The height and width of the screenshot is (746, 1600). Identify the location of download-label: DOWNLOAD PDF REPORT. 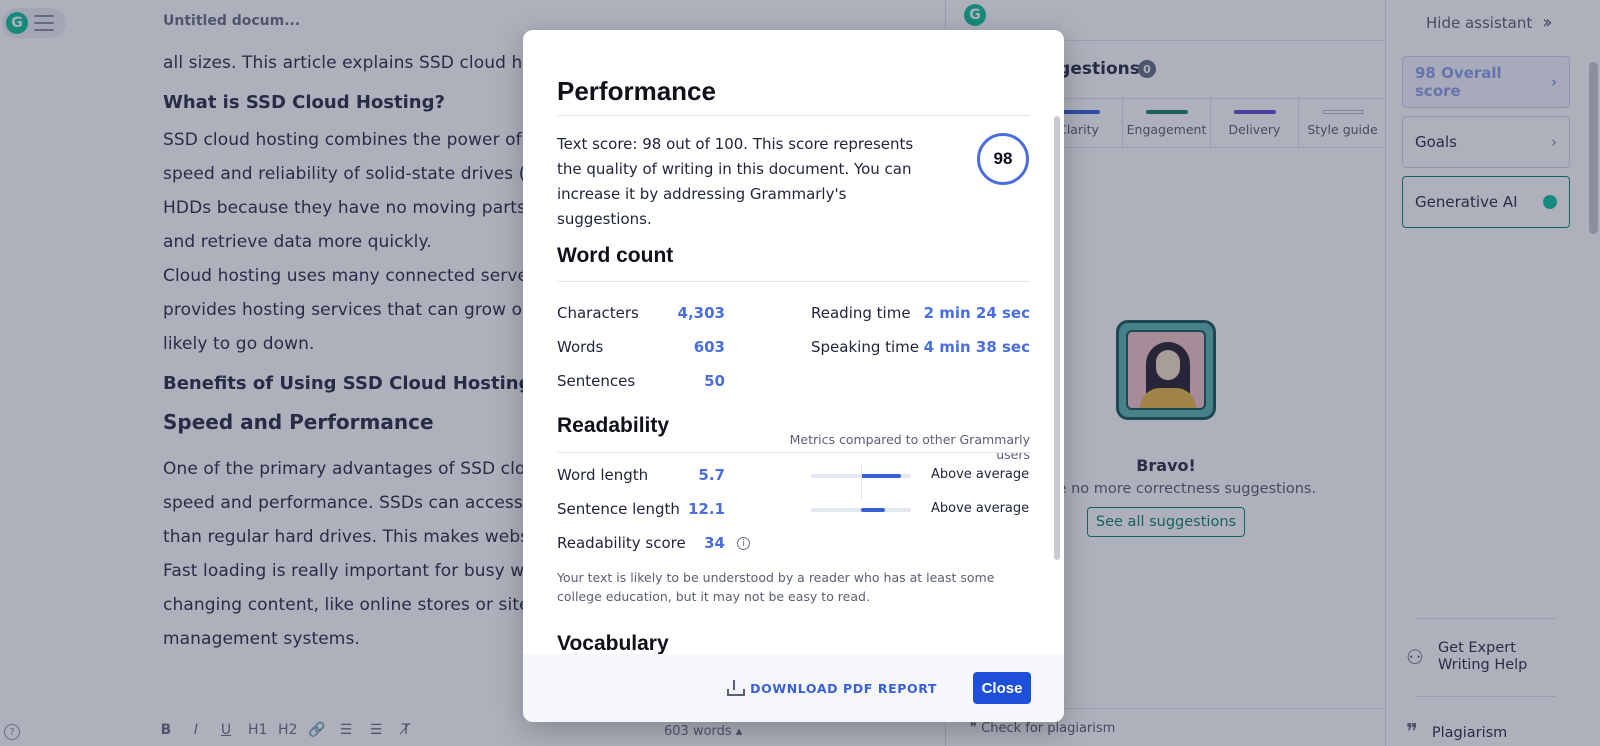
(843, 688).